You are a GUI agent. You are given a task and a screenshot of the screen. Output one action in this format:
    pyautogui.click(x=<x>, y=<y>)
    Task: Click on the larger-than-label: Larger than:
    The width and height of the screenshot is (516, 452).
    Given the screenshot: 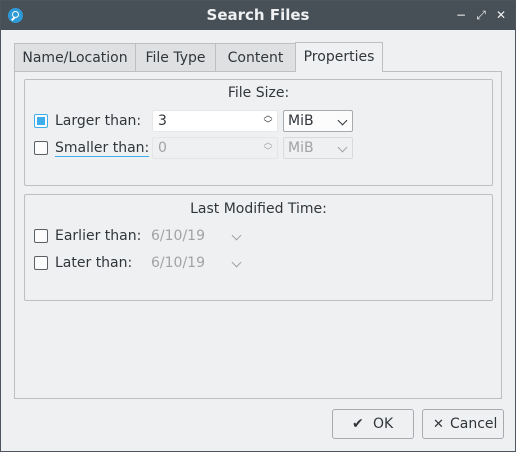 What is the action you would take?
    pyautogui.click(x=98, y=121)
    